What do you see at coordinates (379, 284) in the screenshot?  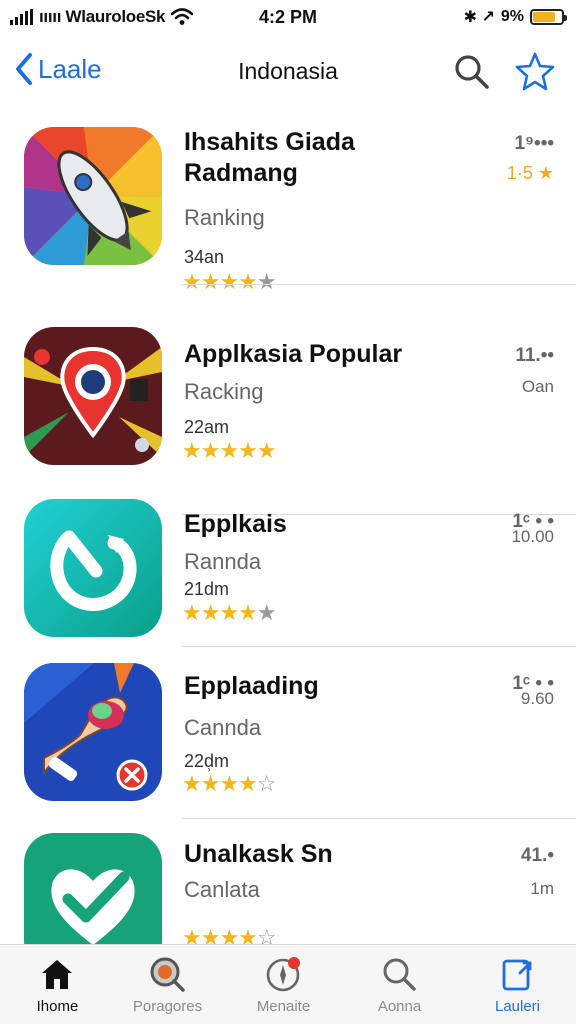 I see `row-divider` at bounding box center [379, 284].